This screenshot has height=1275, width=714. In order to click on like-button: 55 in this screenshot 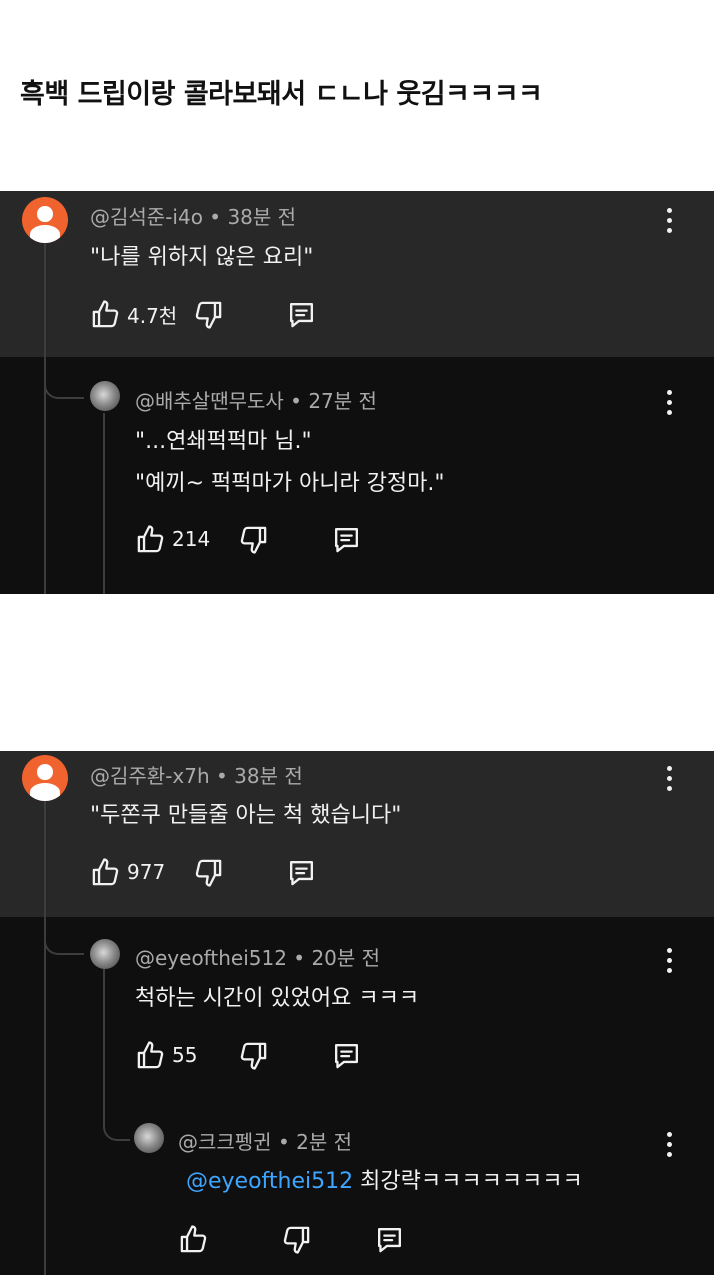, I will do `click(166, 1055)`.